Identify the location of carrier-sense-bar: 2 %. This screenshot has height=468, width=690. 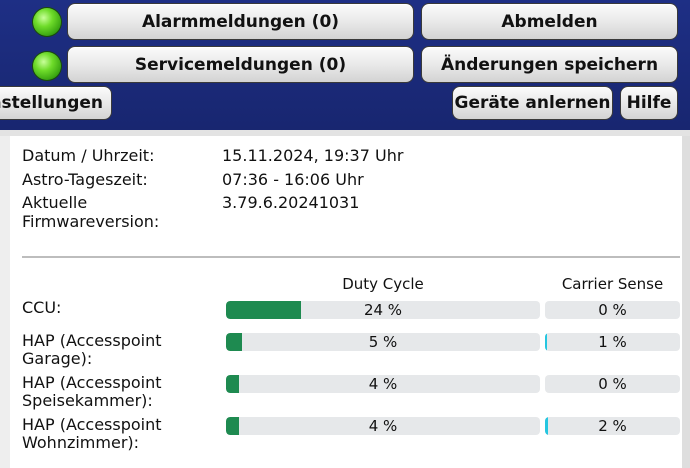
(612, 426).